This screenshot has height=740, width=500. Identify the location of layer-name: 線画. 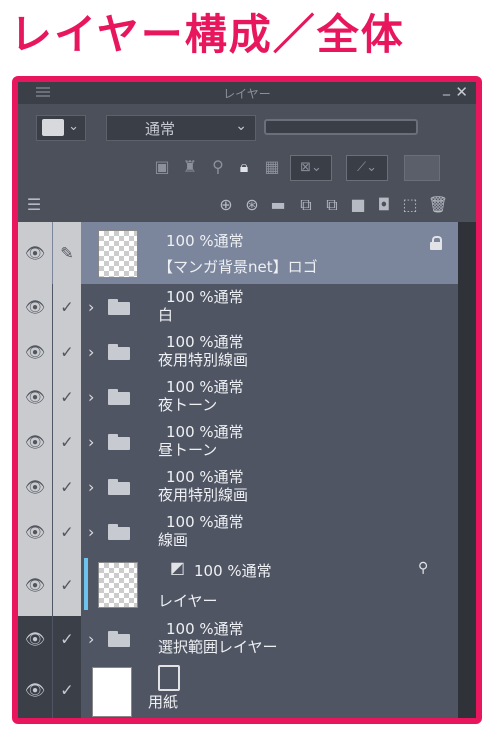
(173, 540).